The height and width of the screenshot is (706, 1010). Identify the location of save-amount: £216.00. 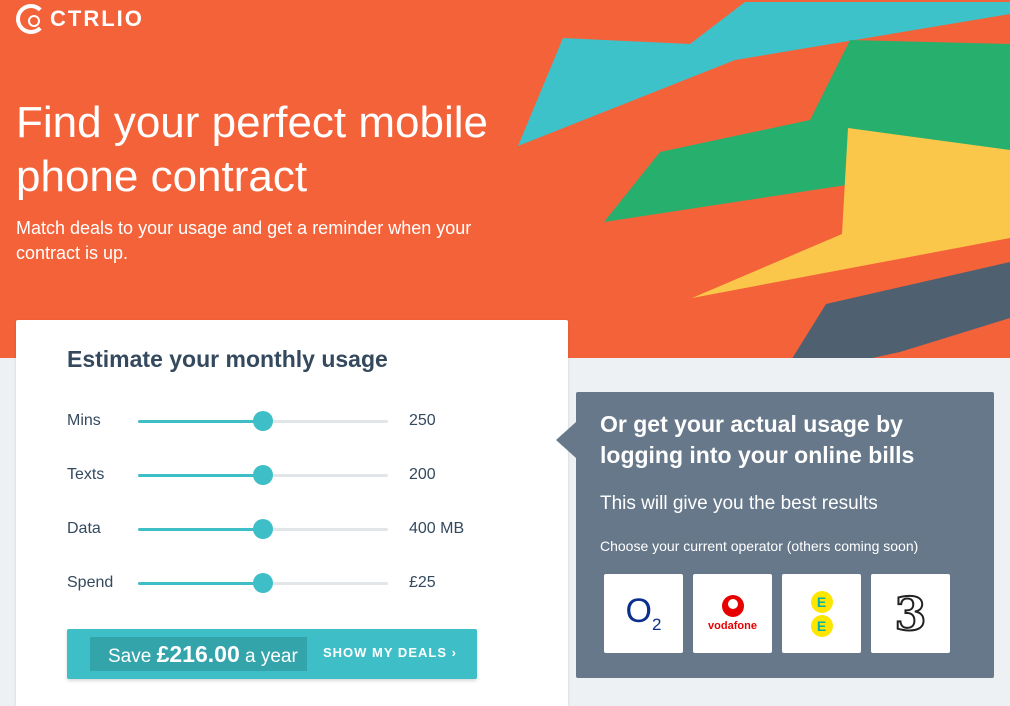
(198, 654).